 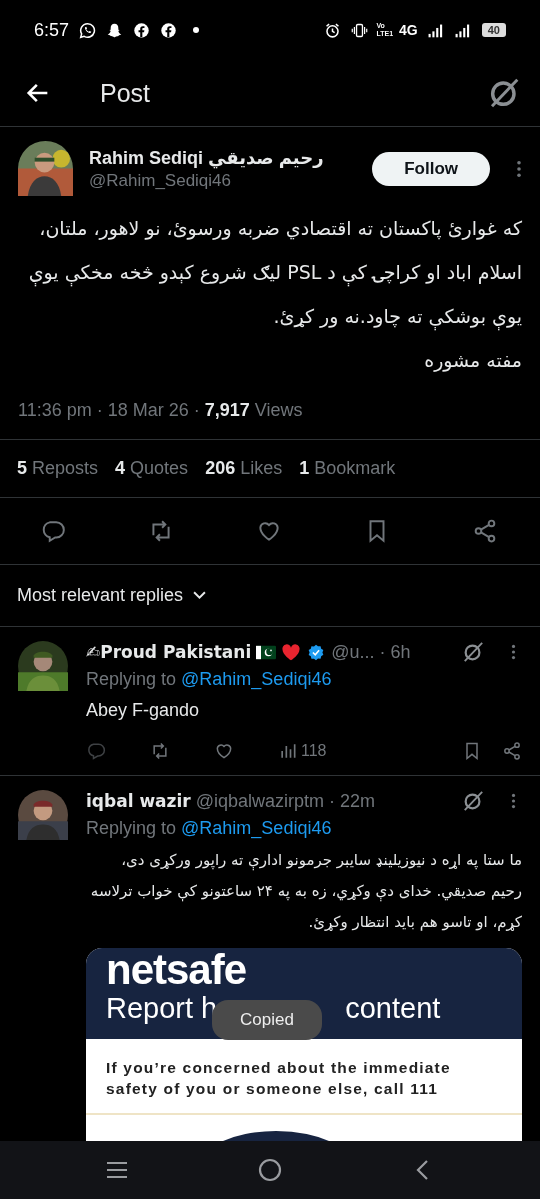 What do you see at coordinates (333, 30) in the screenshot?
I see `alarm-icon` at bounding box center [333, 30].